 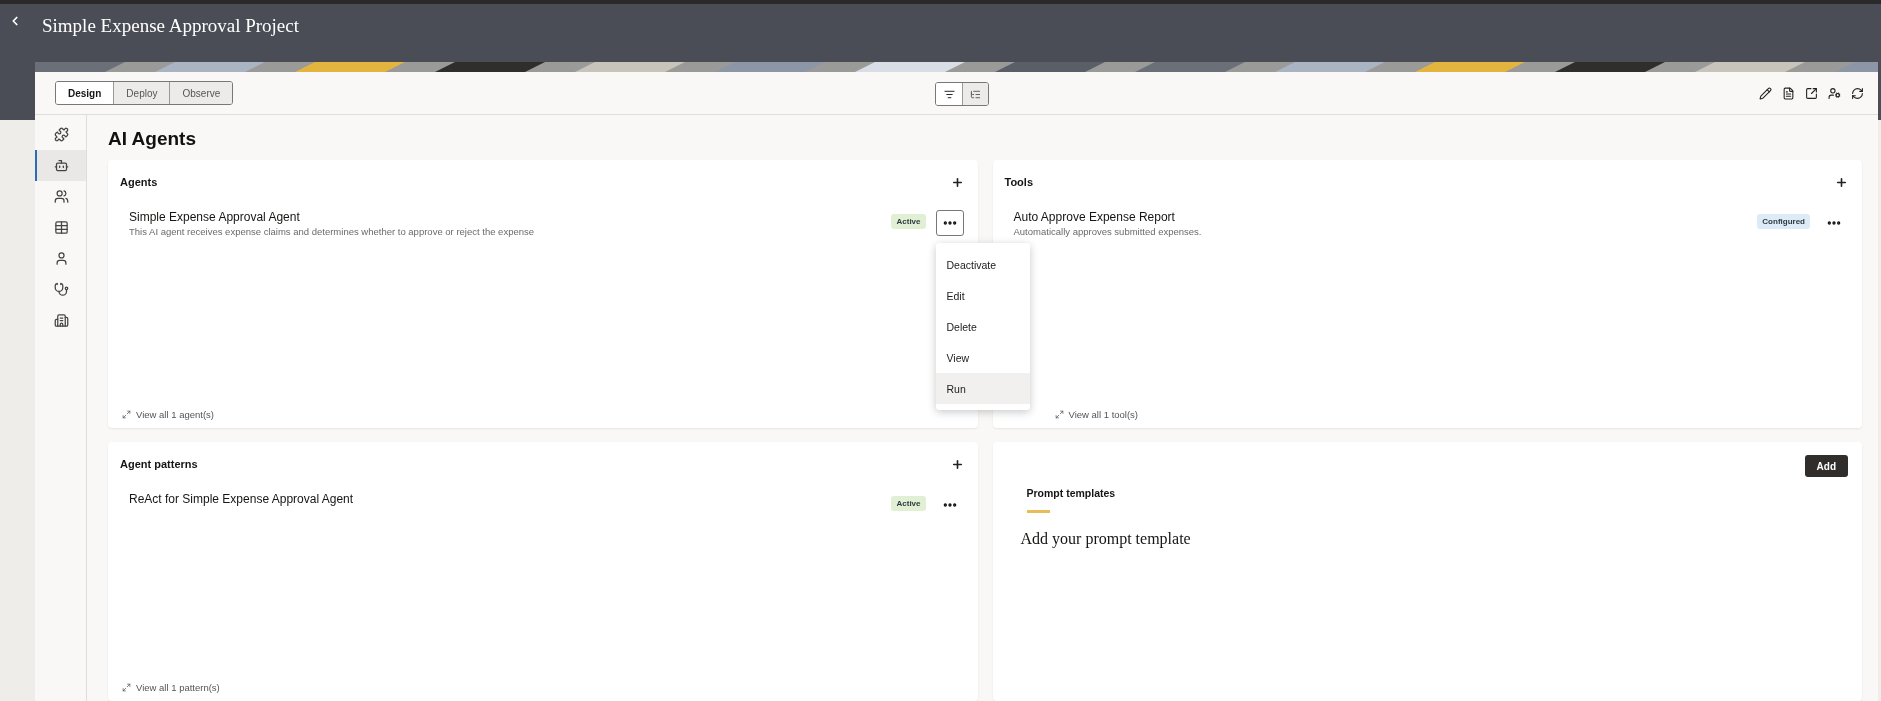 What do you see at coordinates (982, 357) in the screenshot?
I see `menu-item: View` at bounding box center [982, 357].